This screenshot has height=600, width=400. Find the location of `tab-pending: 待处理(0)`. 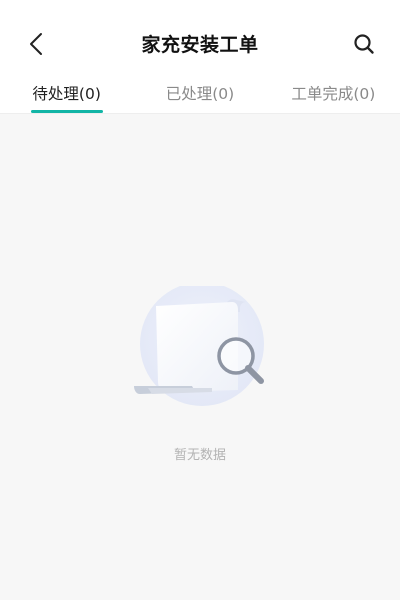

tab-pending: 待处理(0) is located at coordinates (66, 92).